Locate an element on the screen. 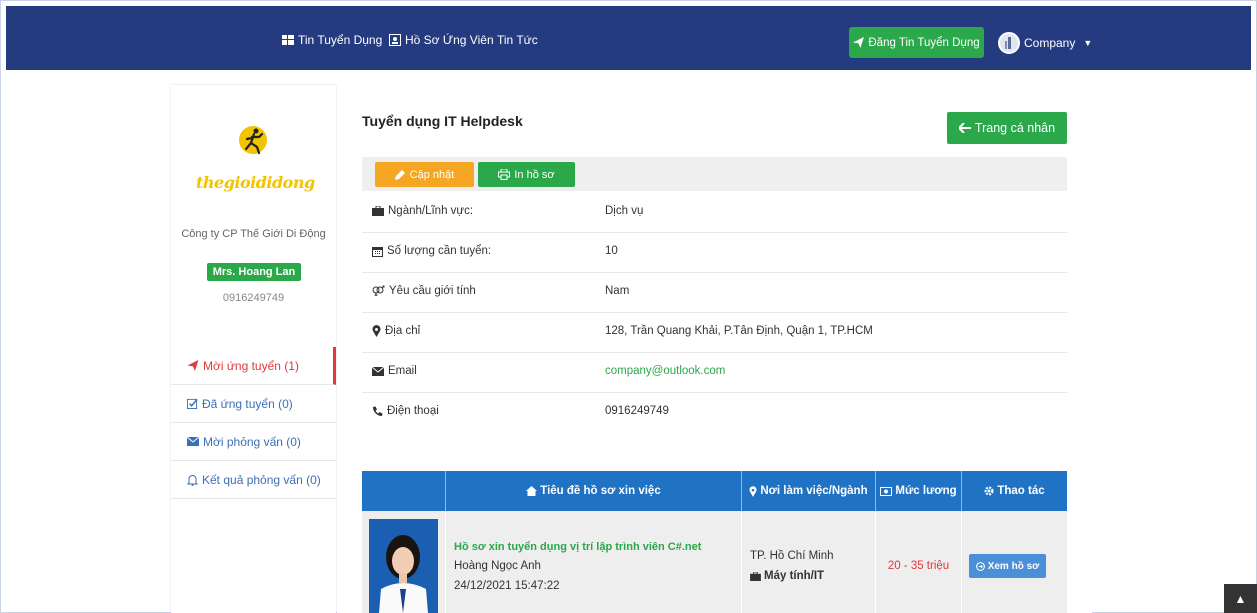 The width and height of the screenshot is (1257, 613). calendar-icon is located at coordinates (377, 251).